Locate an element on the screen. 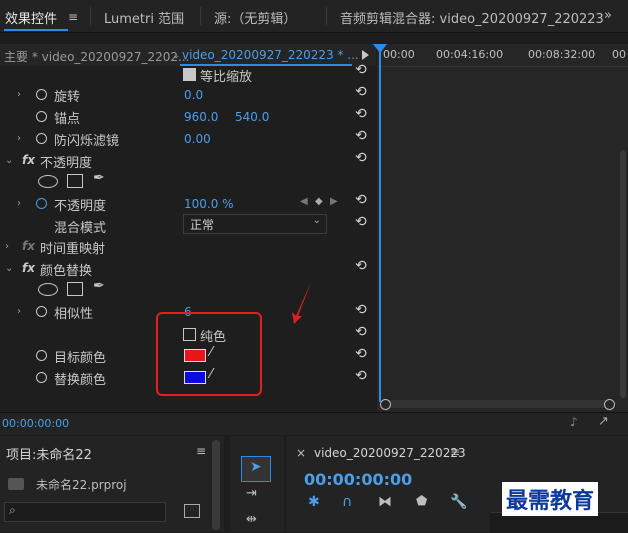  add-marker-icon: ⬟ is located at coordinates (421, 501).